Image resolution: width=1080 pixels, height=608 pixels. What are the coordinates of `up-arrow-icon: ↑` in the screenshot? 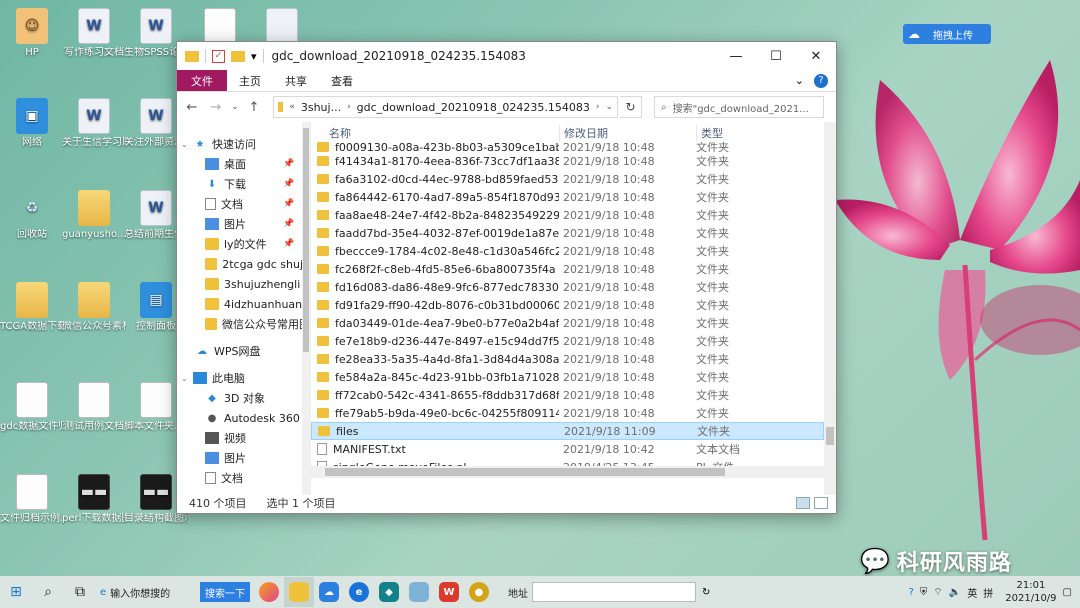 It's located at (254, 107).